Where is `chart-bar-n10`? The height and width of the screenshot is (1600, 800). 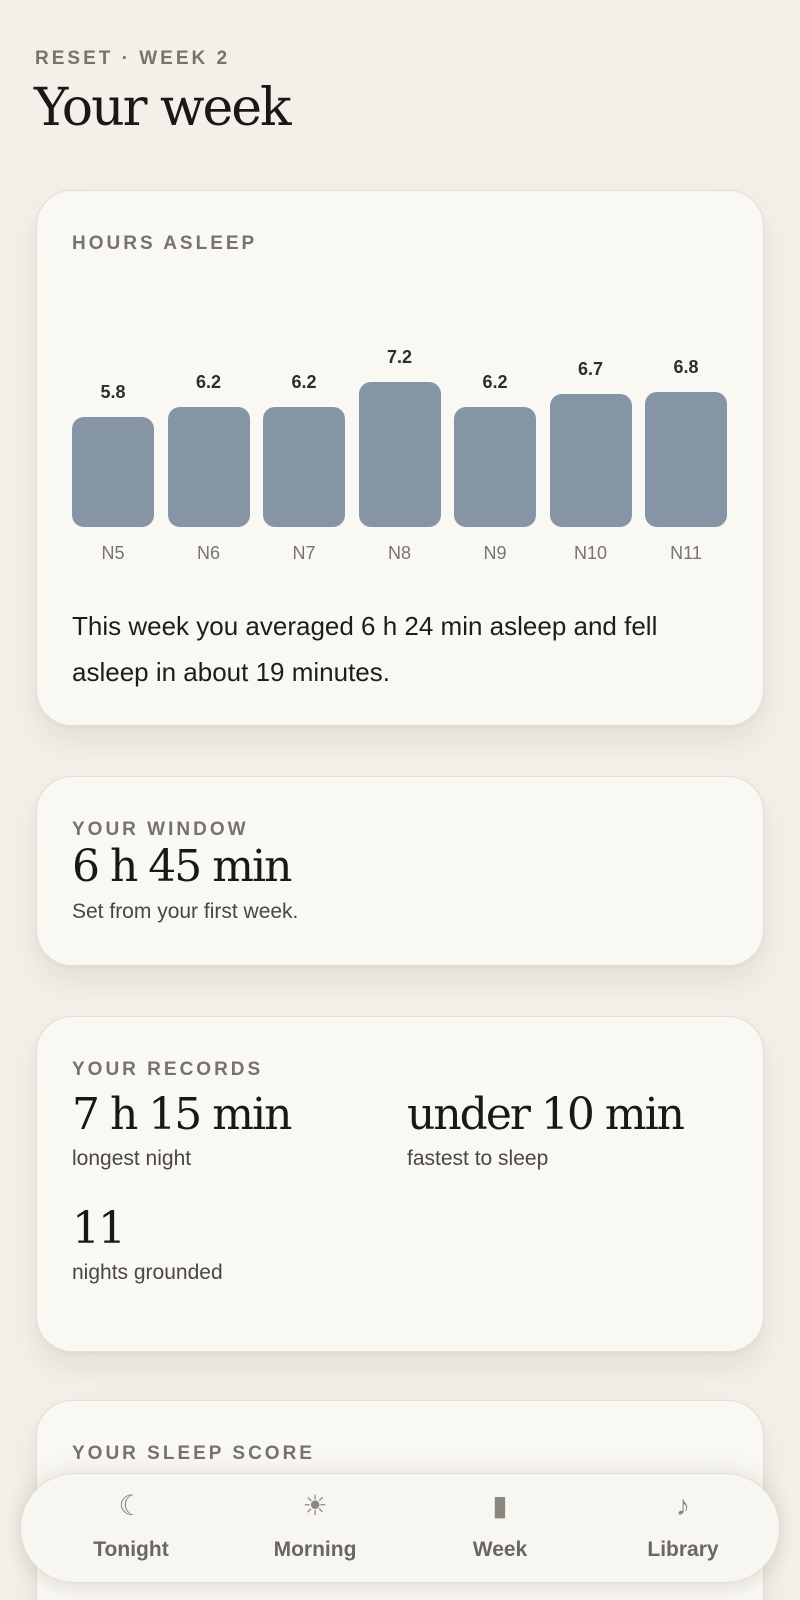
chart-bar-n10 is located at coordinates (590, 460).